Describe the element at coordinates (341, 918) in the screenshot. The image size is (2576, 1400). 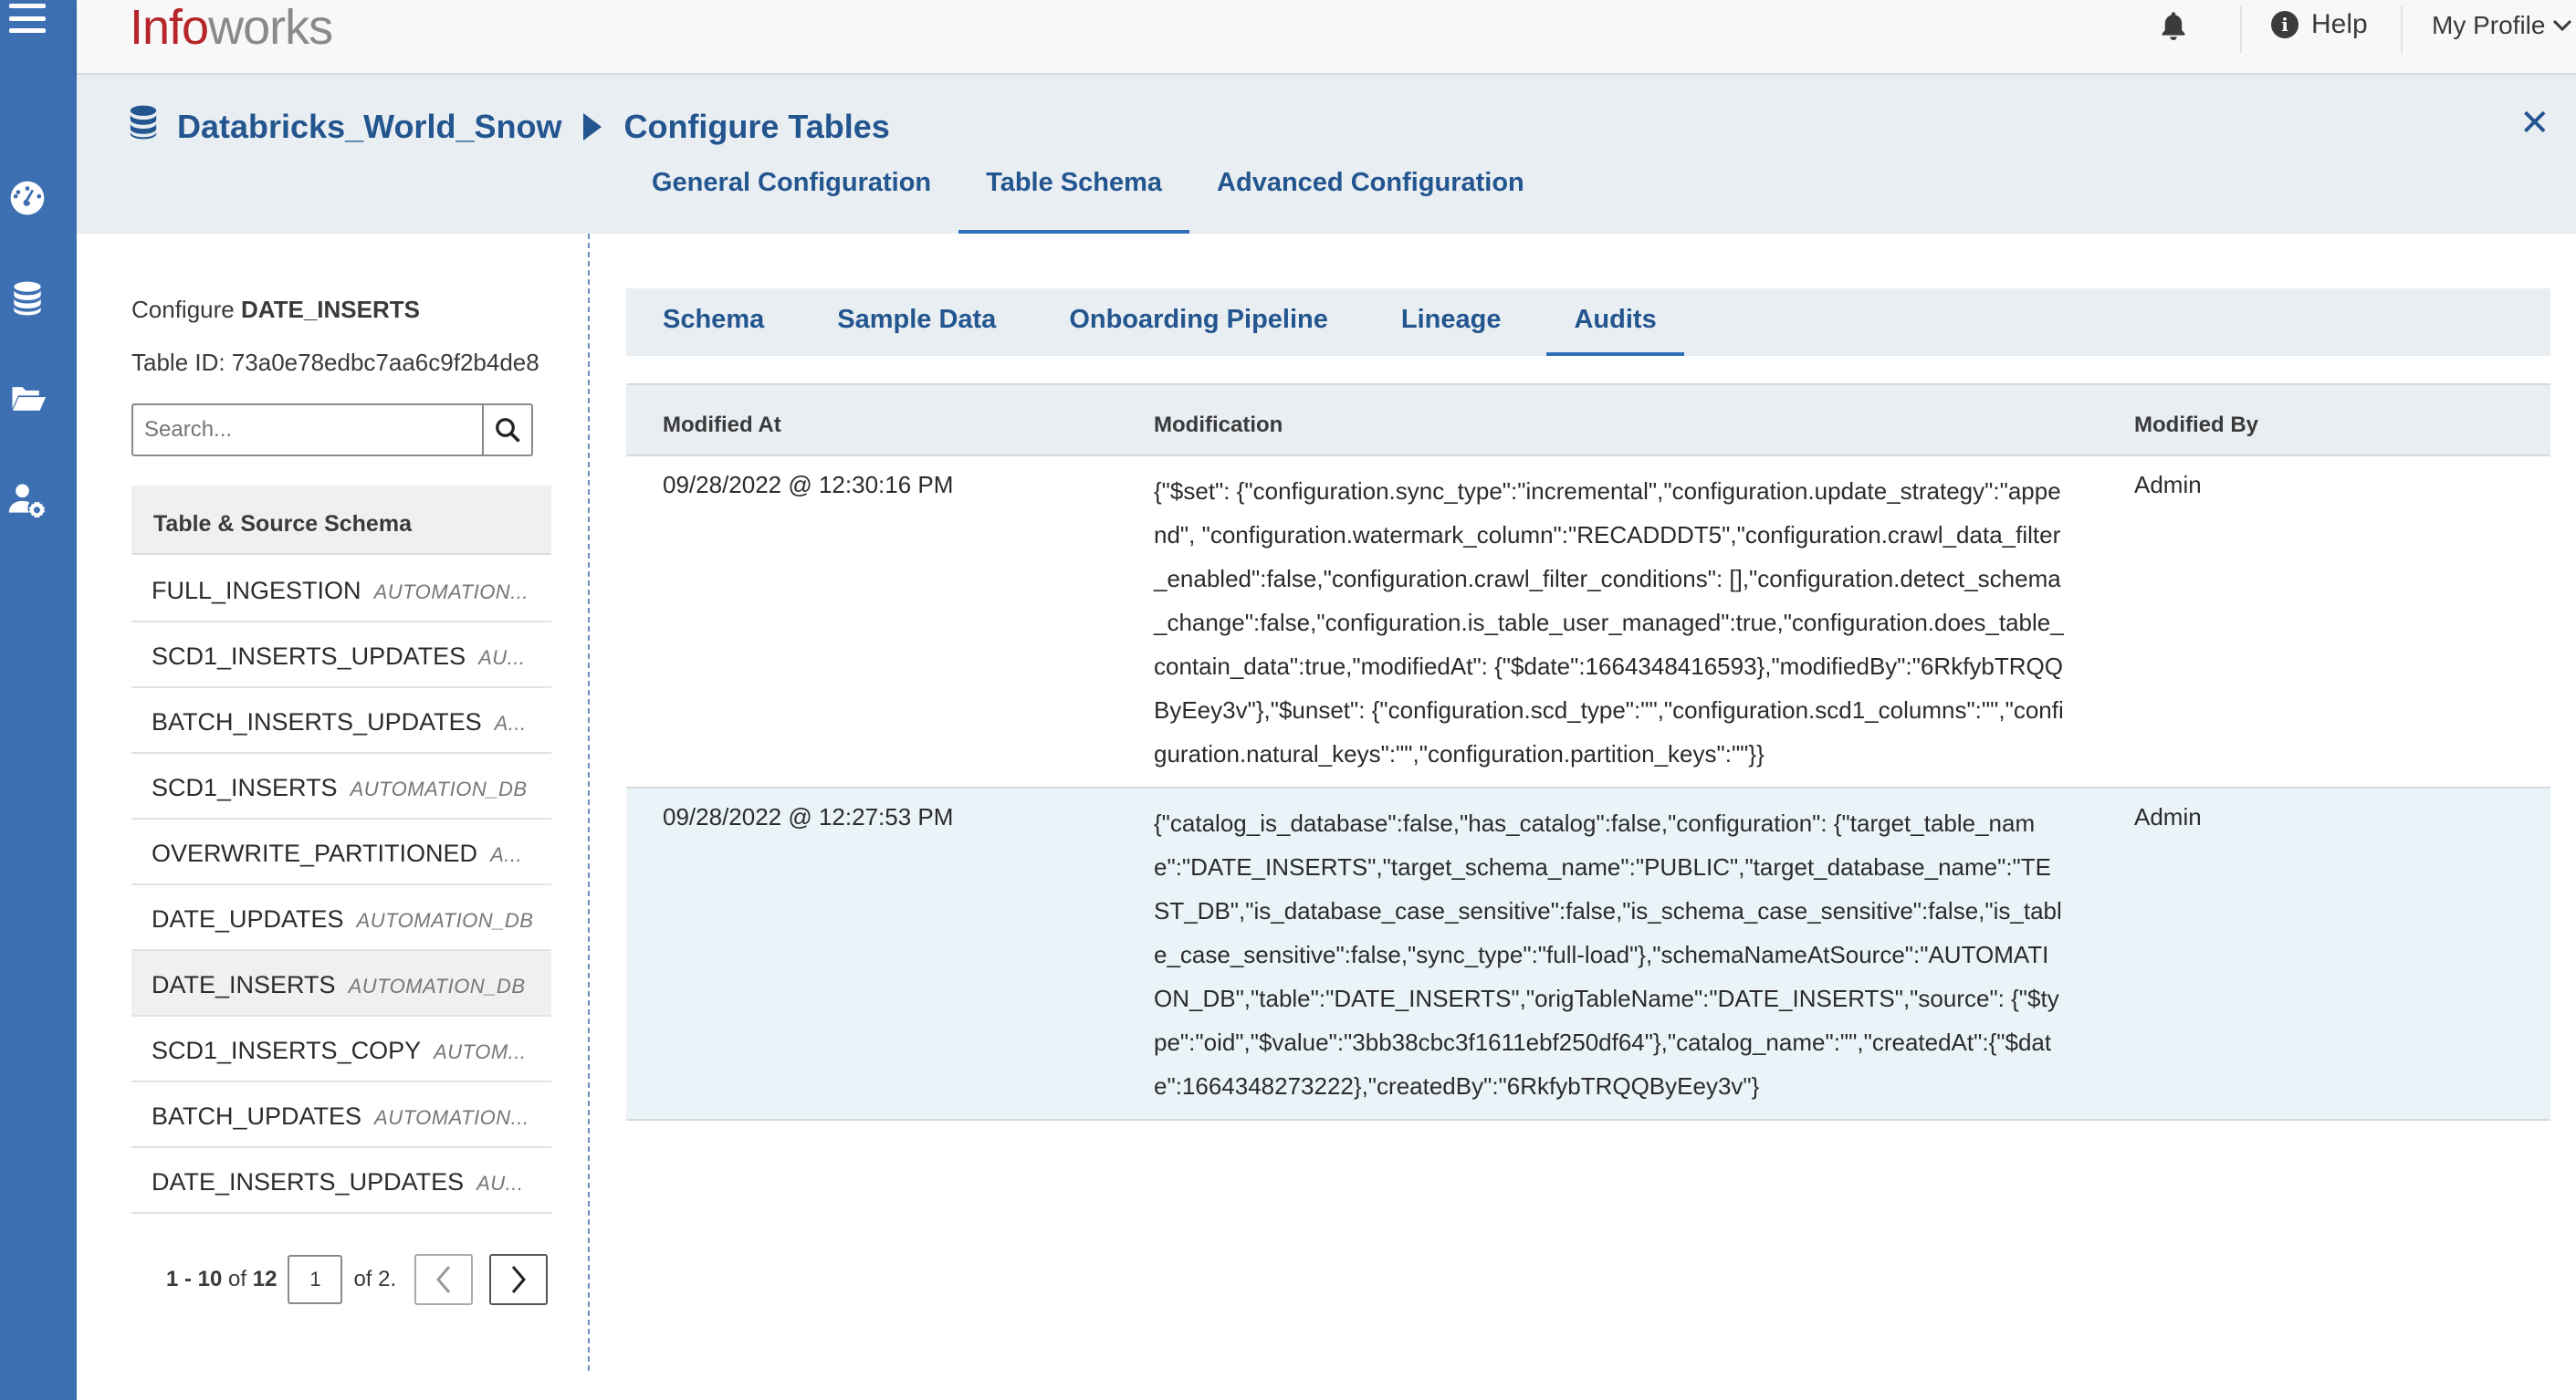
I see `list-item: DATE_UPDATES AUTOMATION_DB` at that location.